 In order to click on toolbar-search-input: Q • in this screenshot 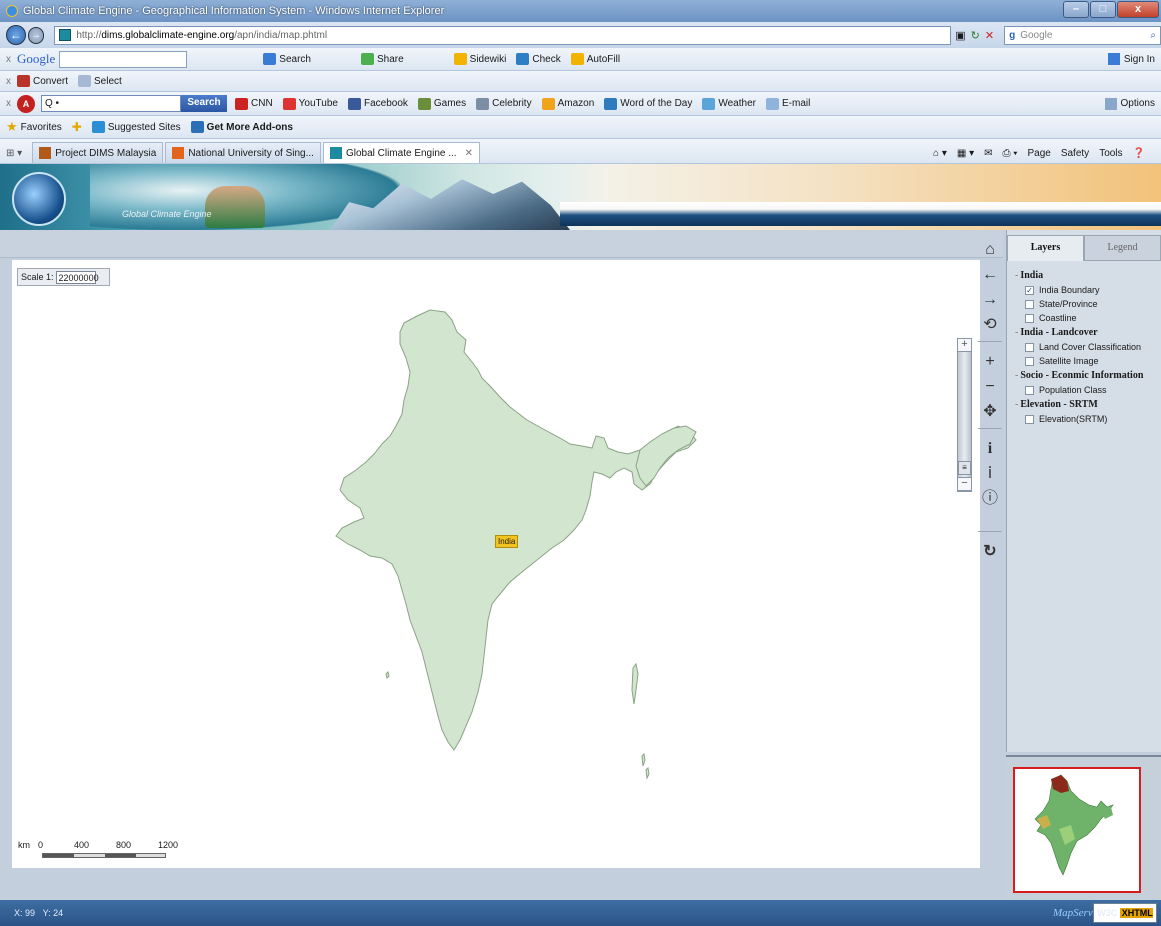, I will do `click(111, 103)`.